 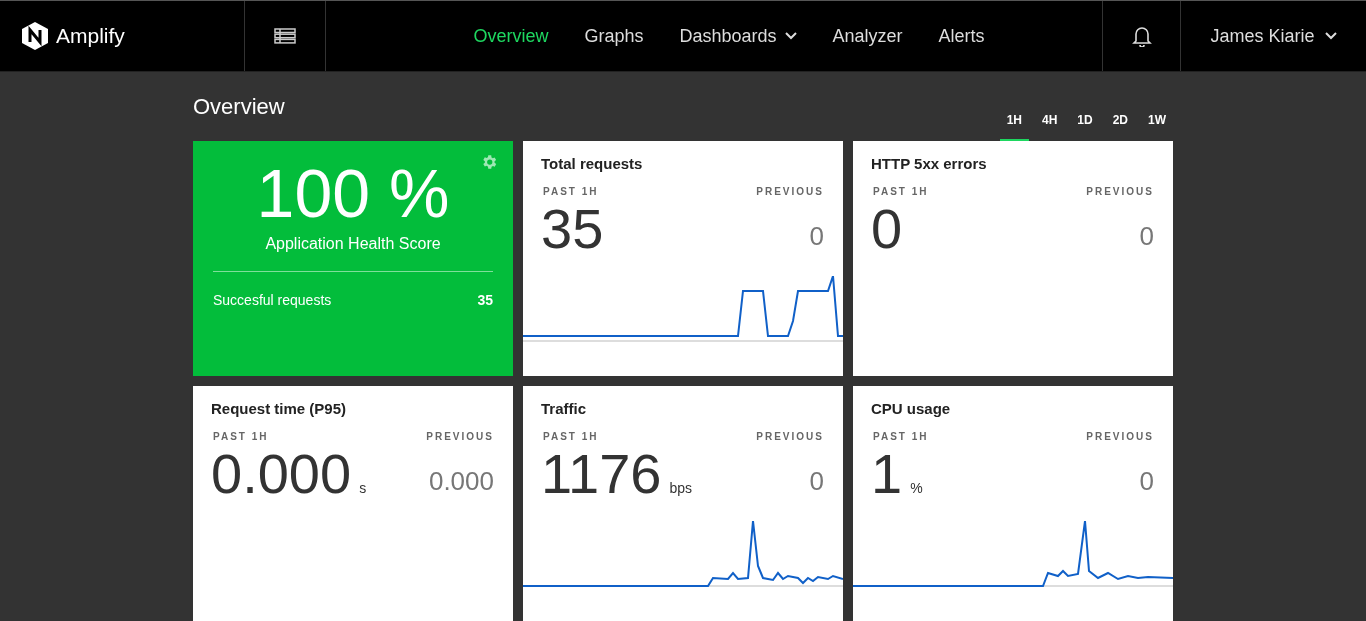 What do you see at coordinates (1141, 36) in the screenshot?
I see `bell-icon` at bounding box center [1141, 36].